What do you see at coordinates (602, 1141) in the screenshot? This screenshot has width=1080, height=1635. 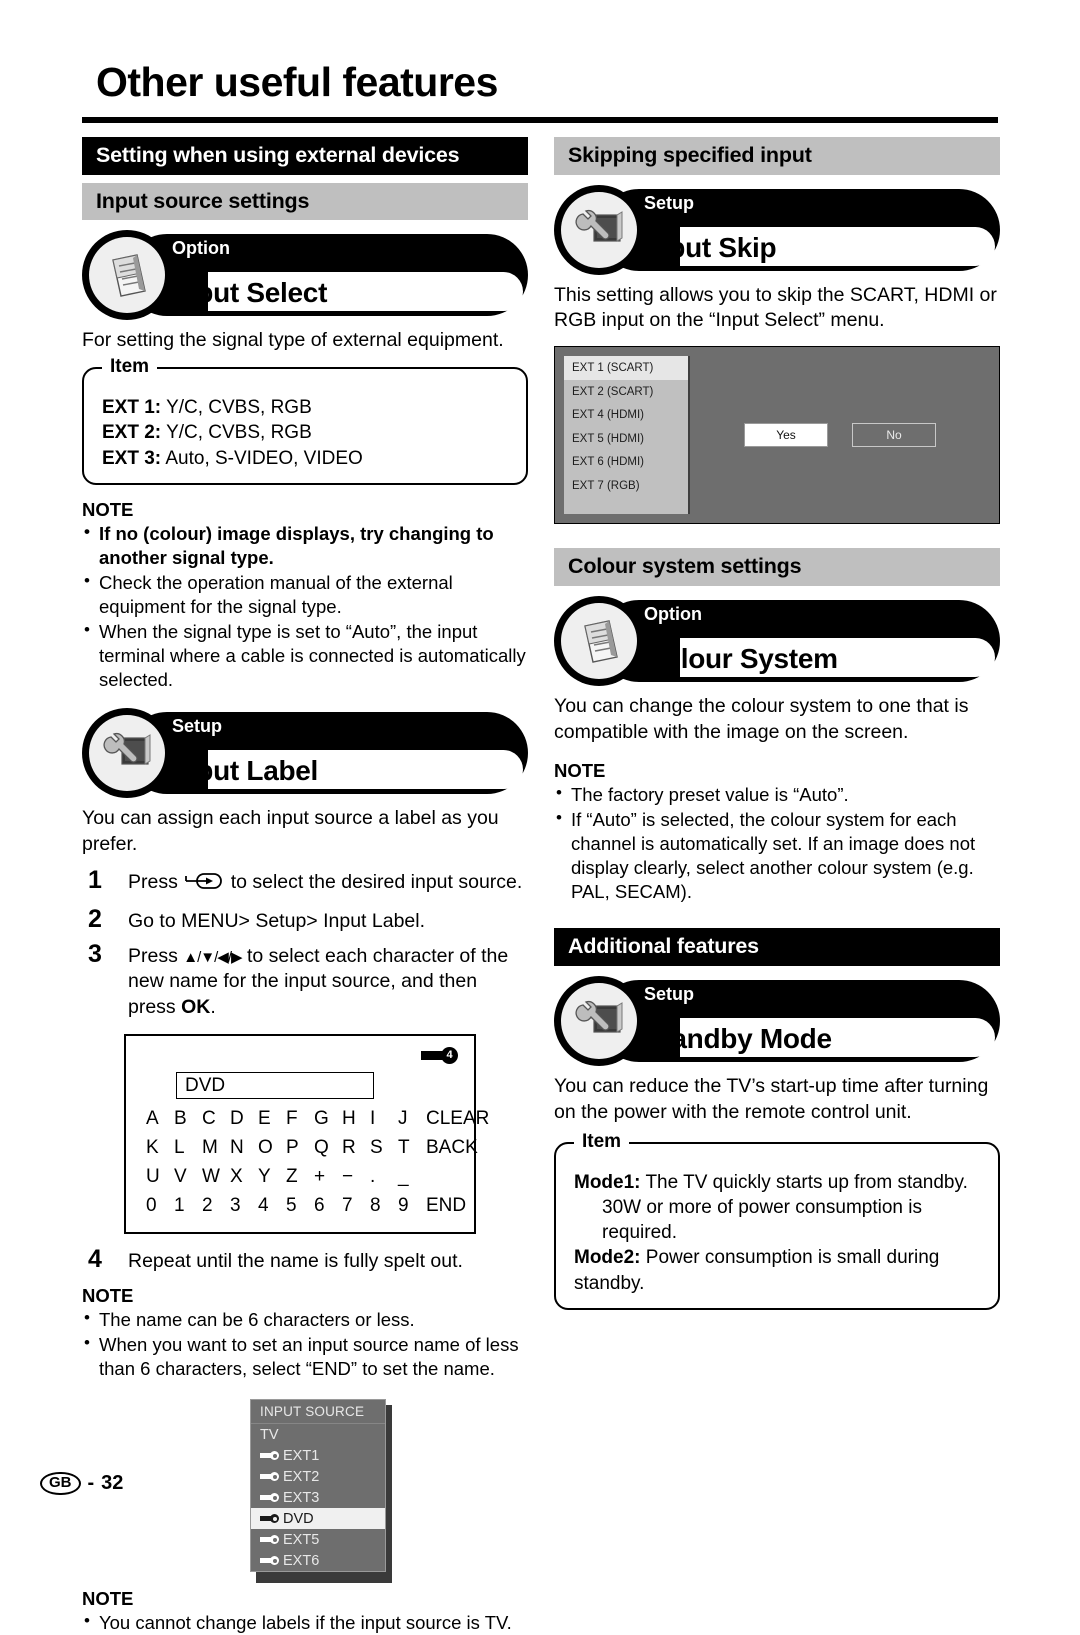 I see `item-legend: Item` at bounding box center [602, 1141].